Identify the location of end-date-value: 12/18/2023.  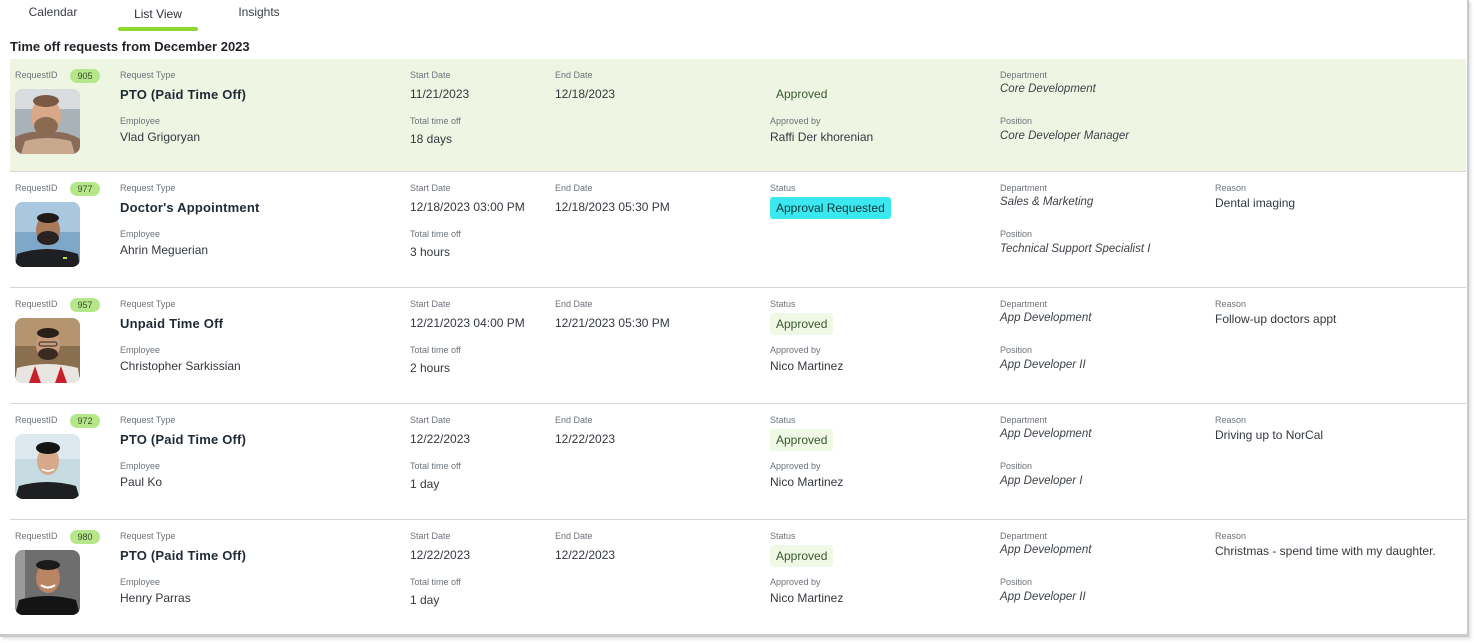
(585, 94).